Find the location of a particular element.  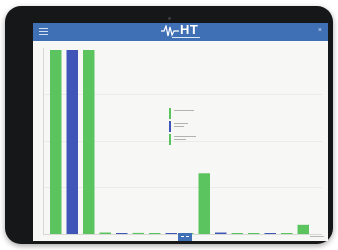

app-header: HT × is located at coordinates (180, 32).